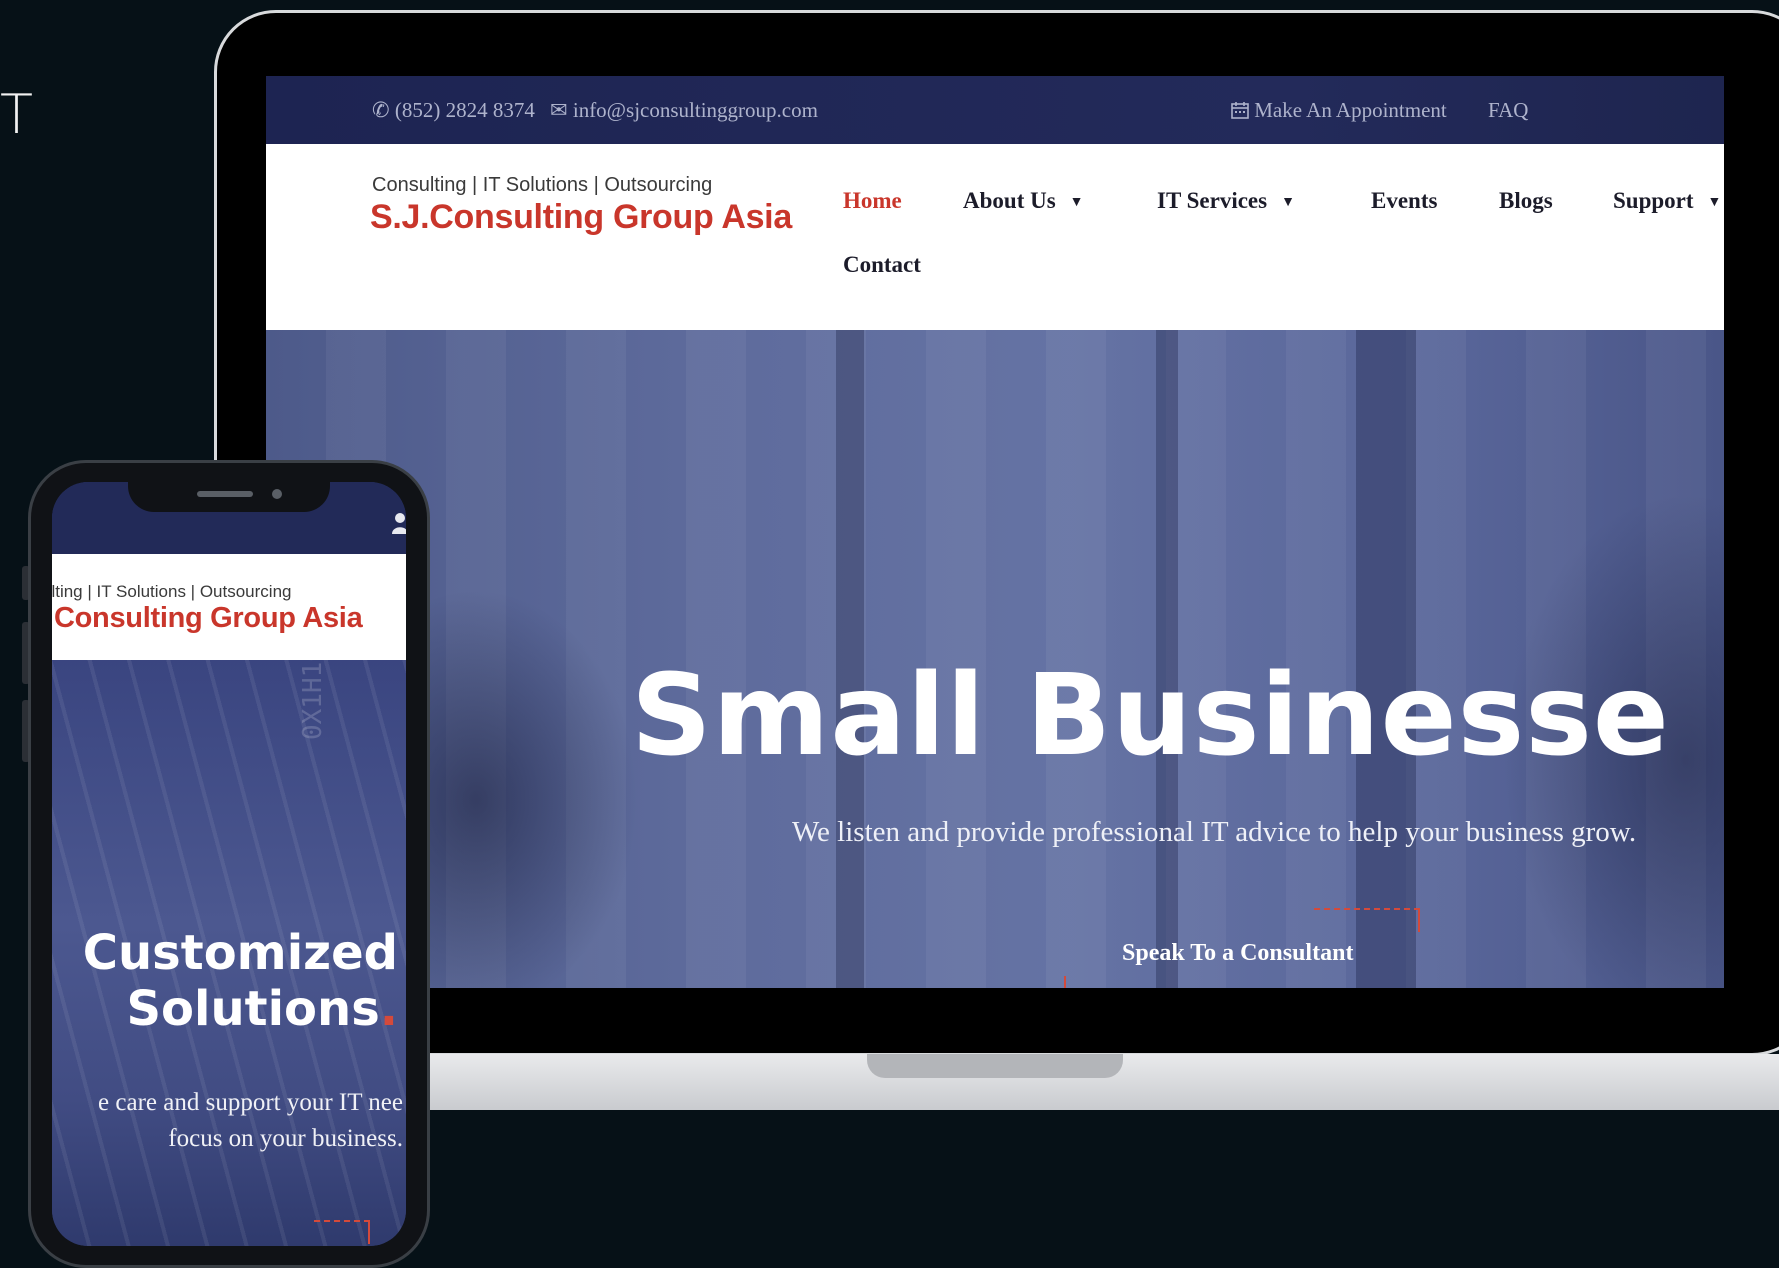  What do you see at coordinates (581, 217) in the screenshot?
I see `logo: S.J.Consulting Group Asia` at bounding box center [581, 217].